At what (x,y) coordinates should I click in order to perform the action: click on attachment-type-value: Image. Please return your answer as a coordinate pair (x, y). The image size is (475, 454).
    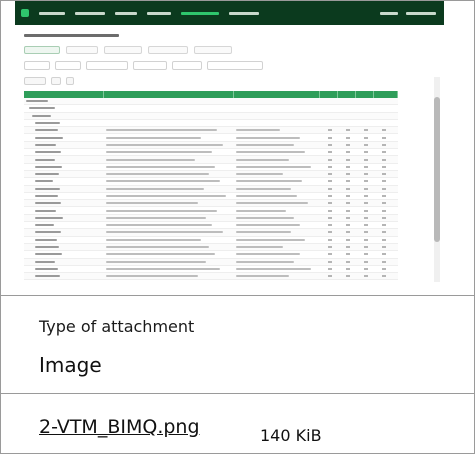
    Looking at the image, I should click on (70, 365).